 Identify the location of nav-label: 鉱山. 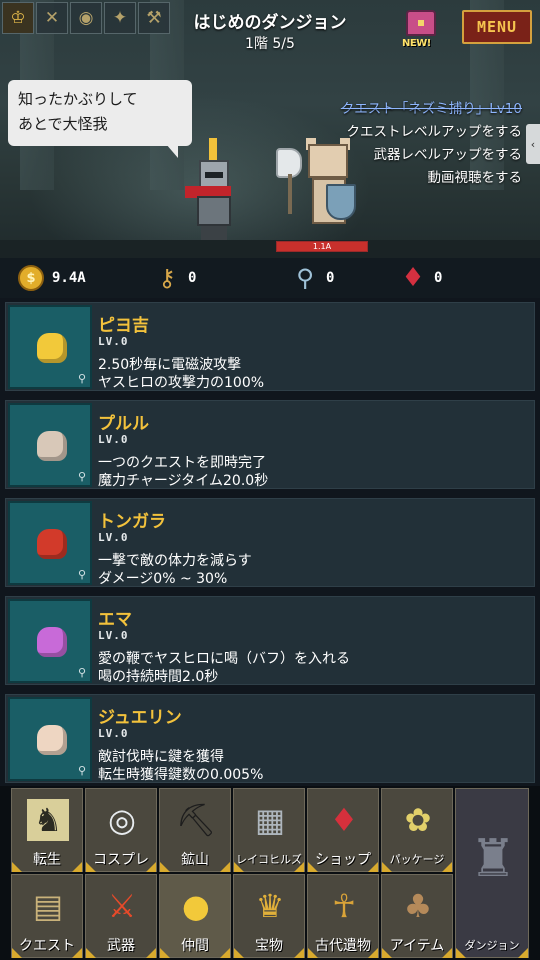
(195, 860).